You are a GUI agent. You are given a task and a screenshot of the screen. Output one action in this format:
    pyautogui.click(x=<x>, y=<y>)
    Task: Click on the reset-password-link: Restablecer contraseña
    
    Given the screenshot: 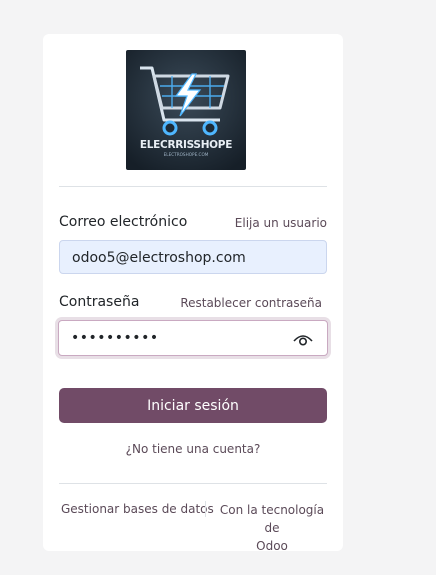 What is the action you would take?
    pyautogui.click(x=251, y=303)
    